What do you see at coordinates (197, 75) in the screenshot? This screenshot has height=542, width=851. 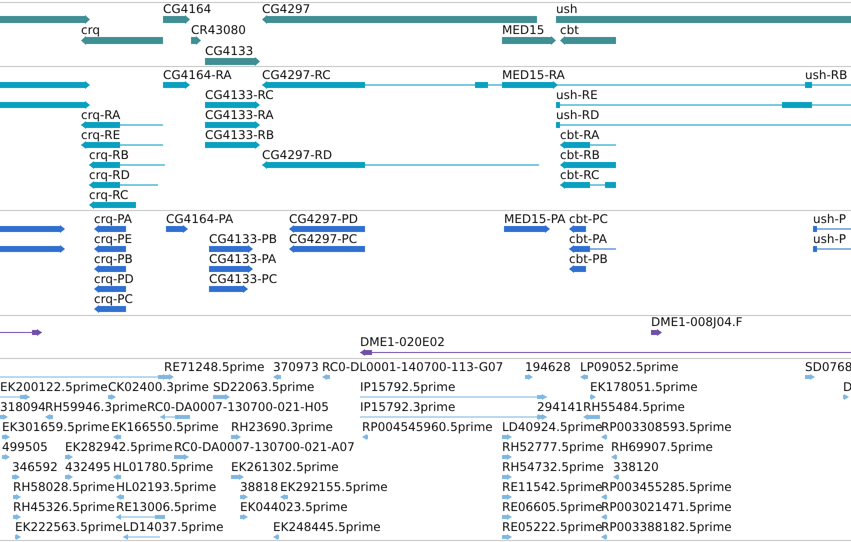 I see `feature-label: CG4164-RA` at bounding box center [197, 75].